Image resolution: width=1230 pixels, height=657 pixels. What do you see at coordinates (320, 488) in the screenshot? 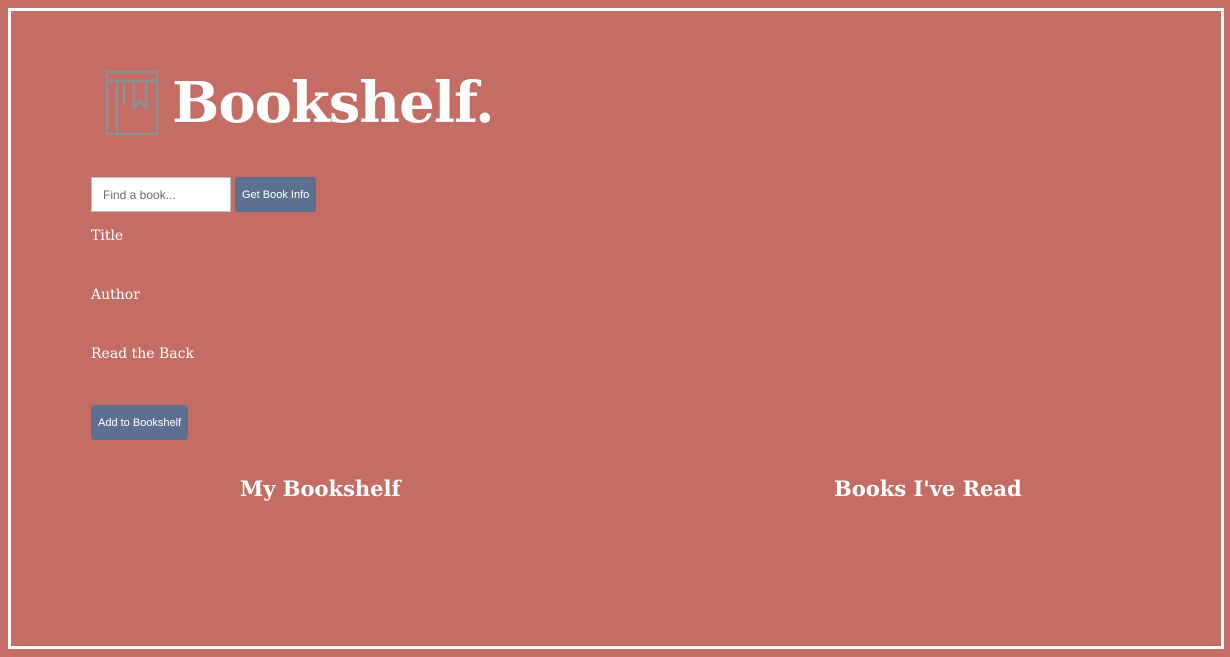
I see `my-bookshelf-heading: My Bookshelf` at bounding box center [320, 488].